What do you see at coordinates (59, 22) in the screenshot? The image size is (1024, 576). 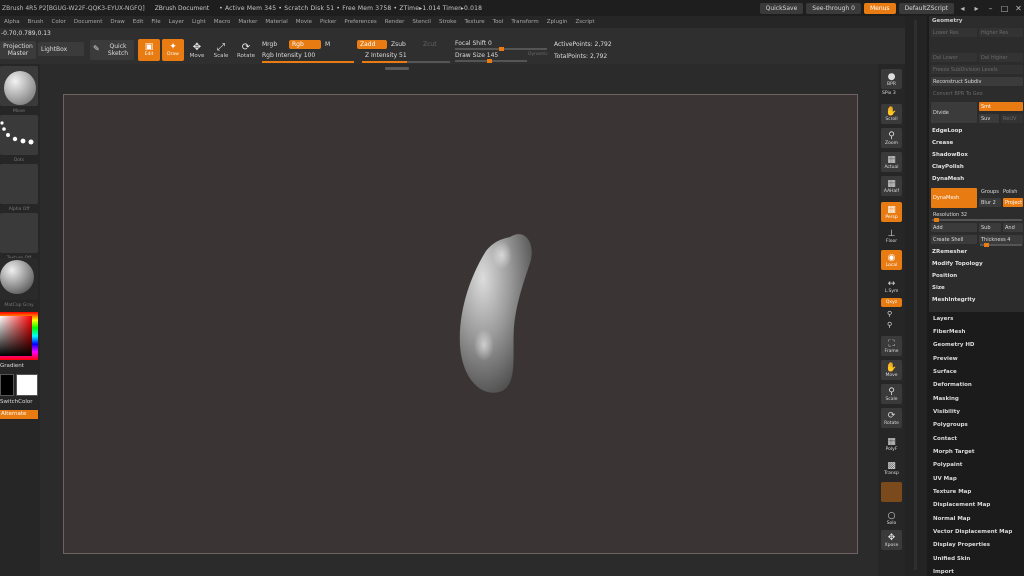 I see `menu-color: Color` at bounding box center [59, 22].